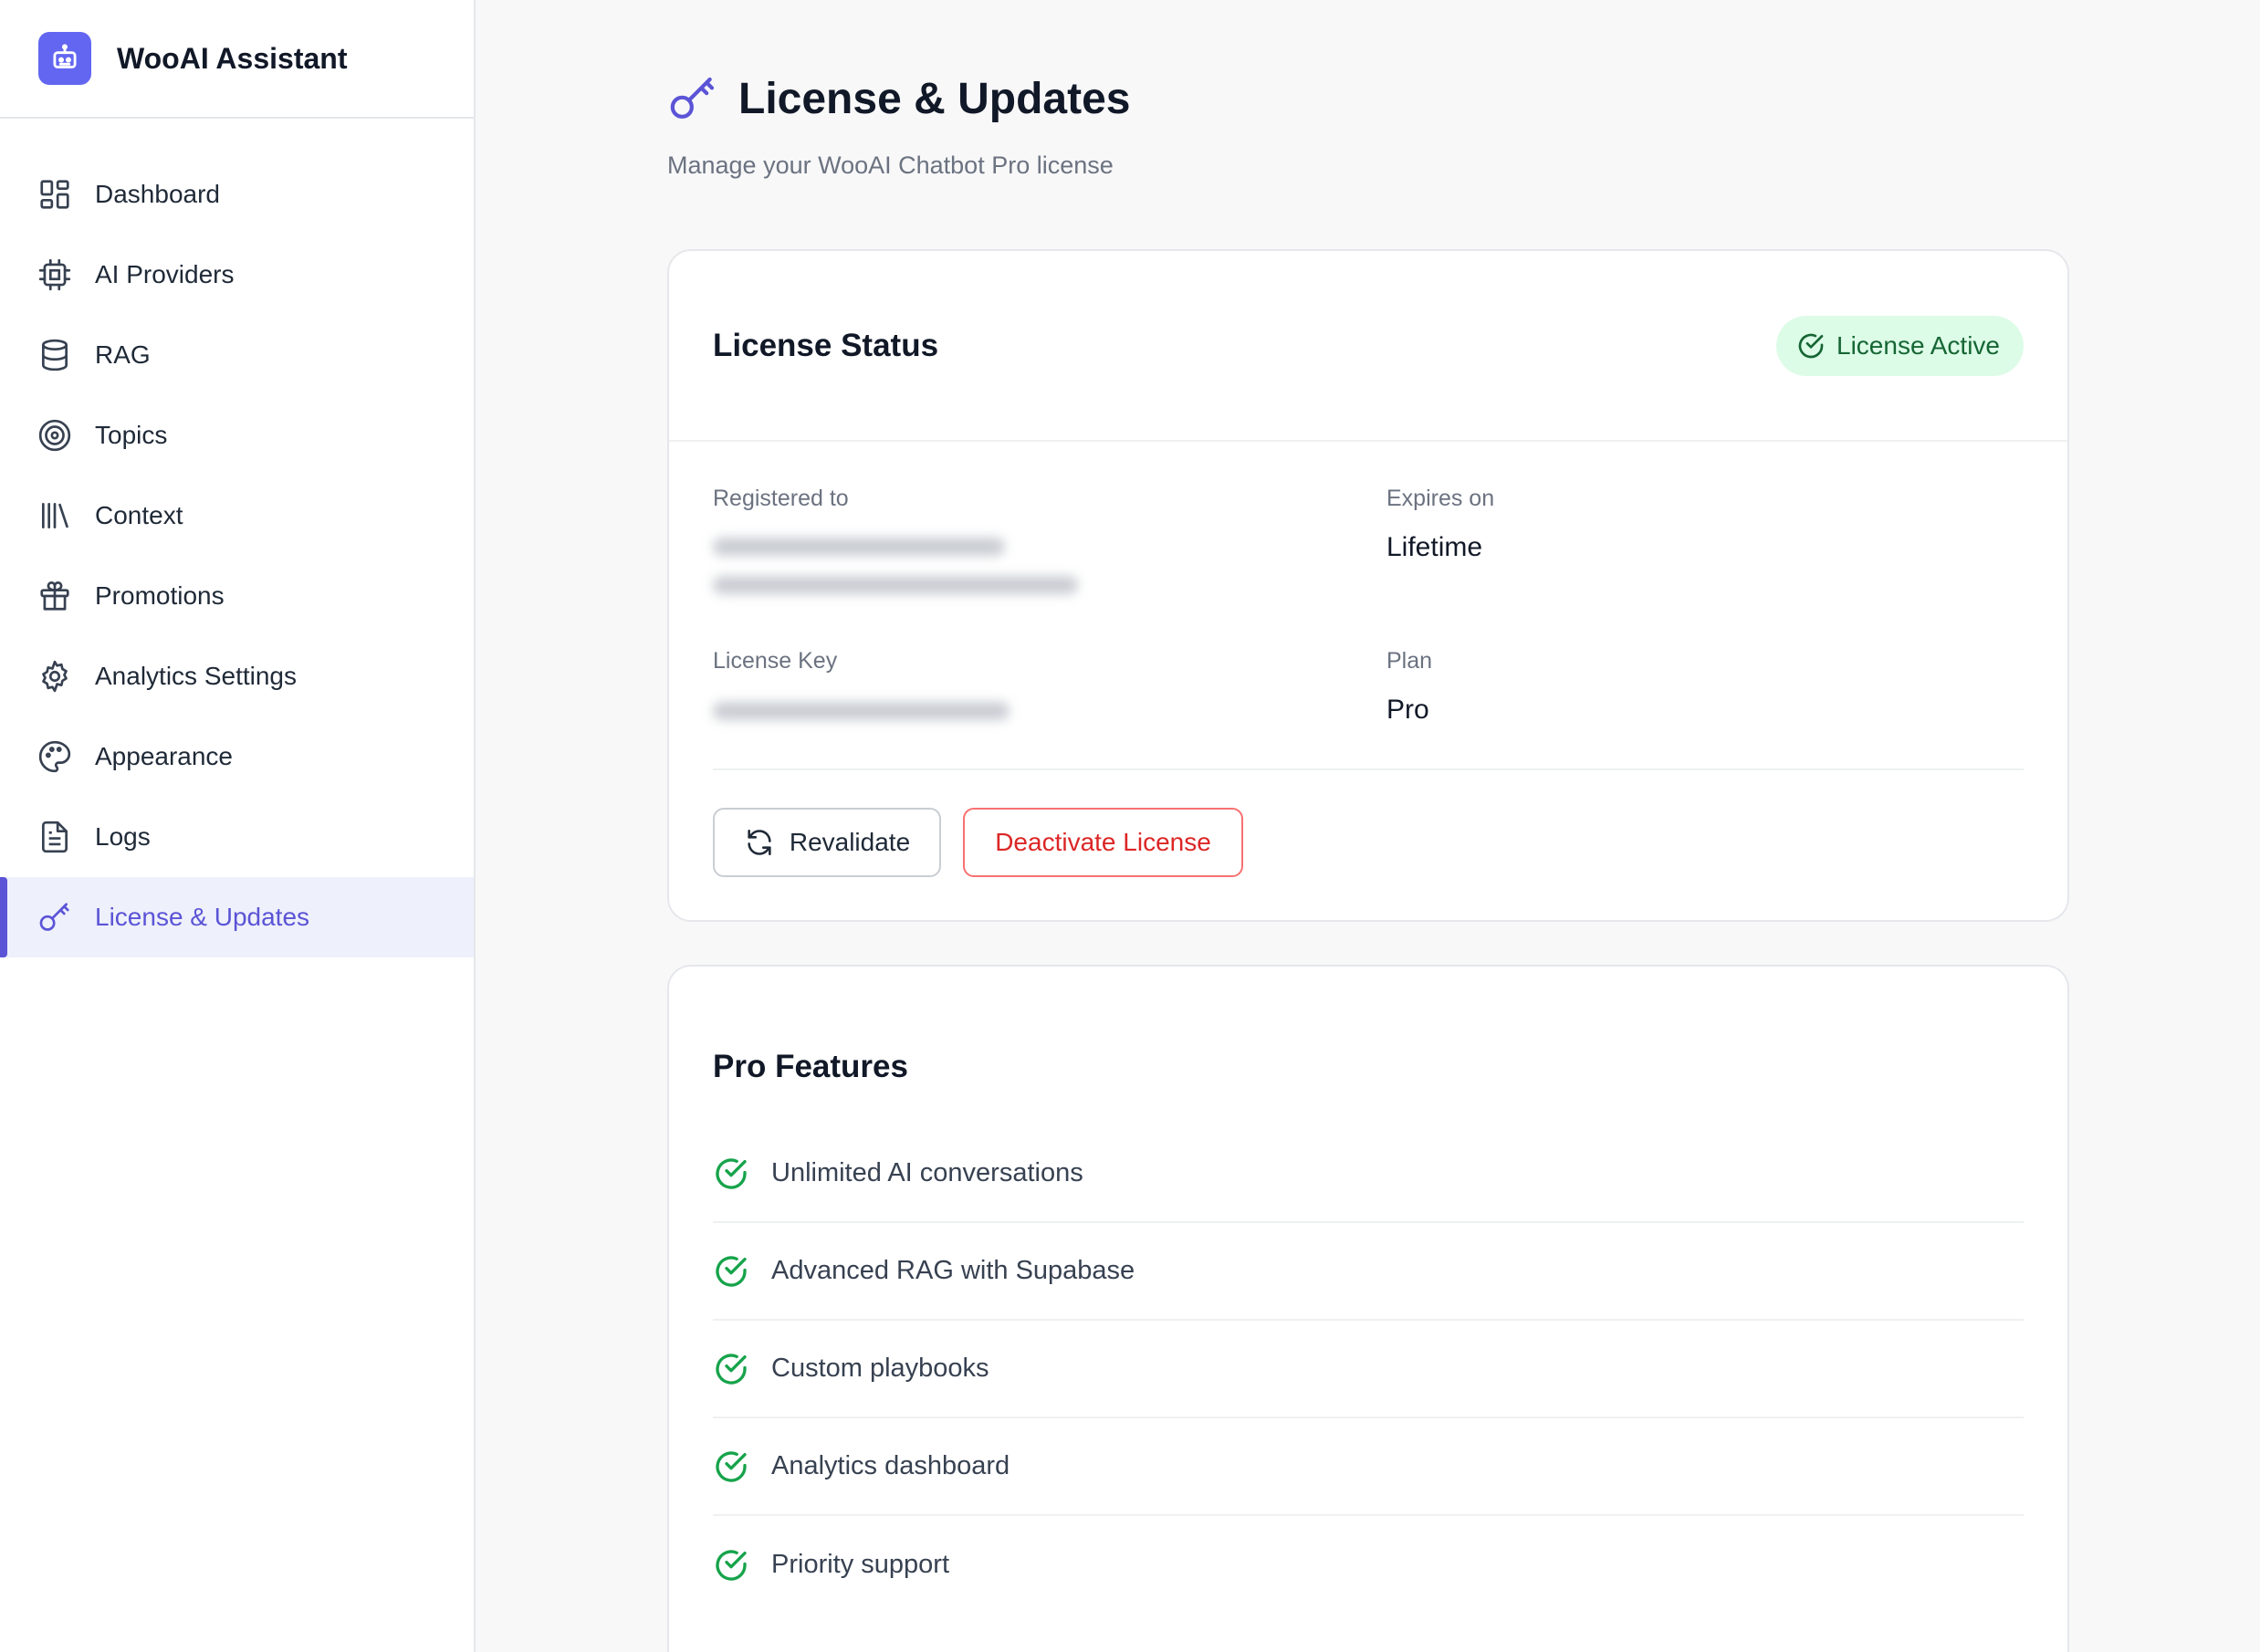  Describe the element at coordinates (237, 275) in the screenshot. I see `sidebar-item-ai-providers: AI Providers` at that location.